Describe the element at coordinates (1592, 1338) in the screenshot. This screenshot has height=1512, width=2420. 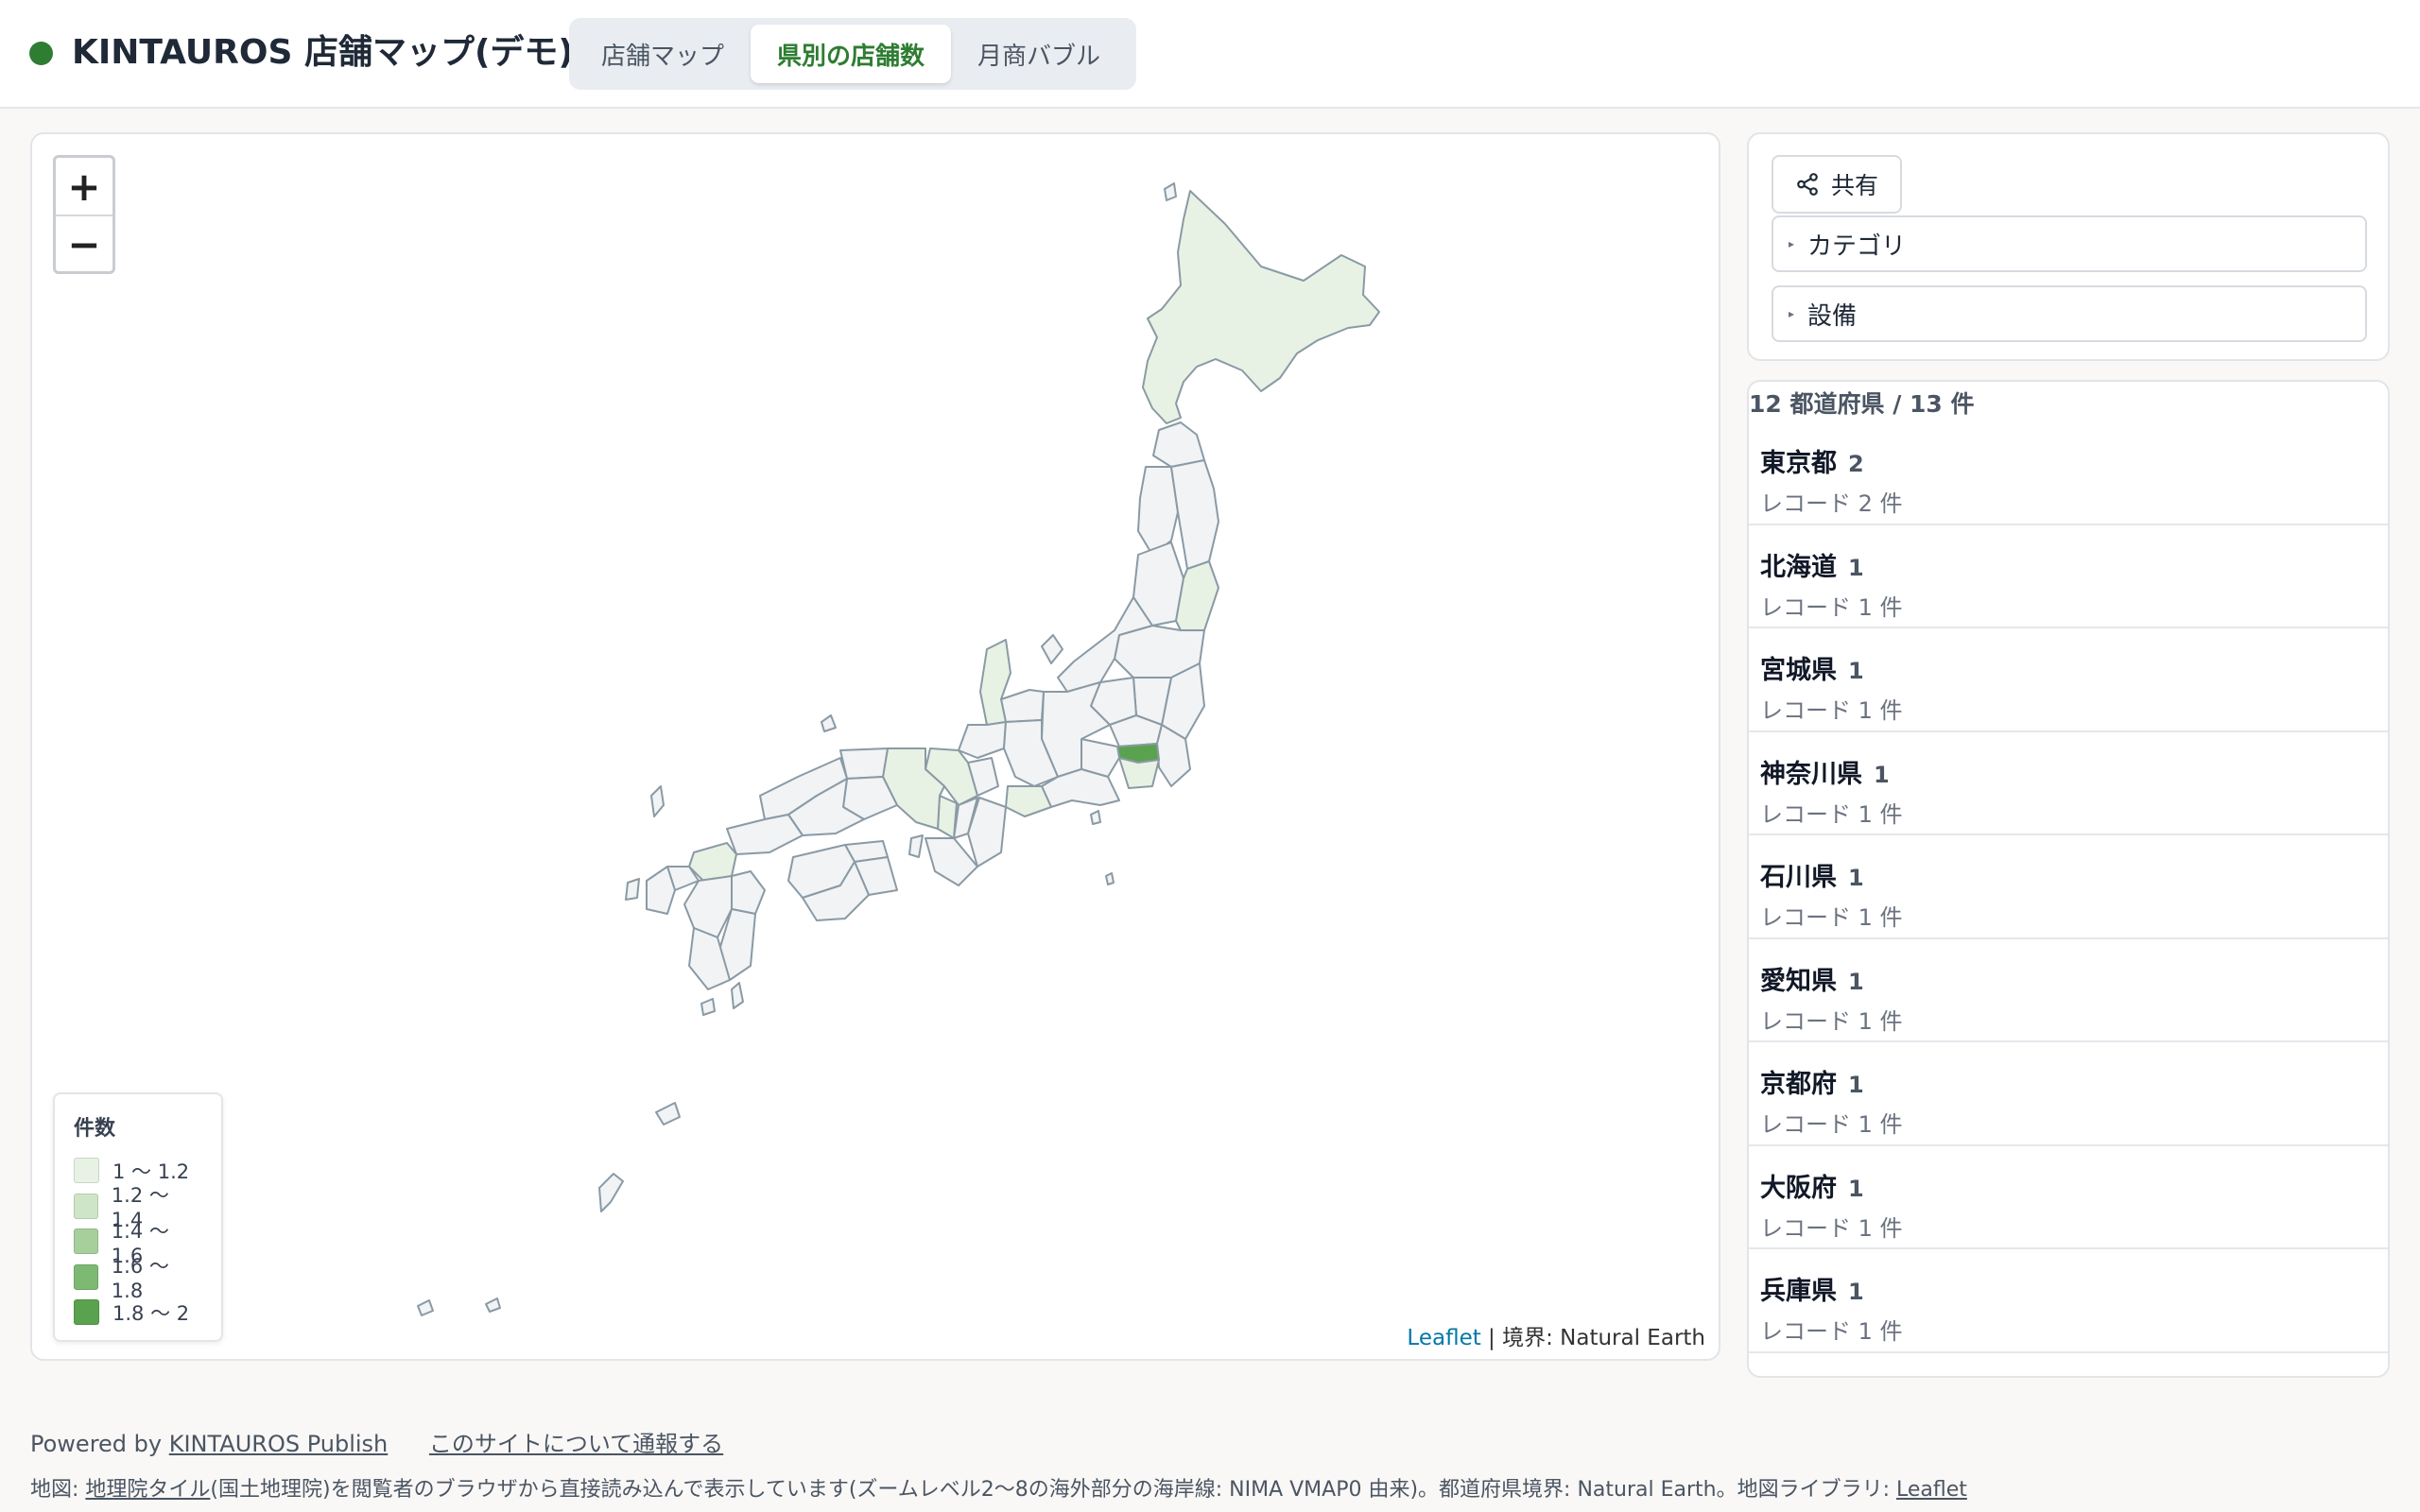
I see `attribution-text: | 境界: Natural Earth` at that location.